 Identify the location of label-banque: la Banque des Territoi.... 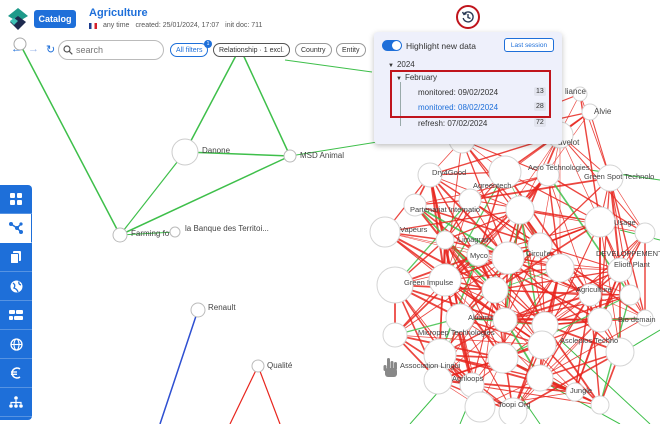
(227, 228).